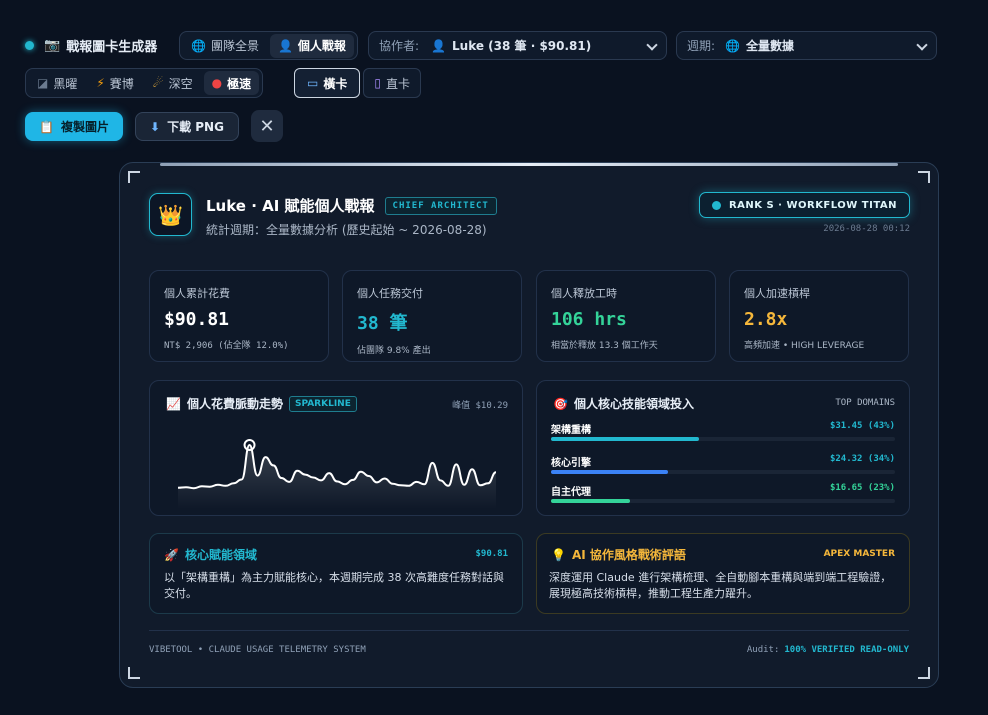 This screenshot has height=715, width=988. Describe the element at coordinates (806, 45) in the screenshot. I see `period-select: 週期: 🌐 全量數據` at that location.